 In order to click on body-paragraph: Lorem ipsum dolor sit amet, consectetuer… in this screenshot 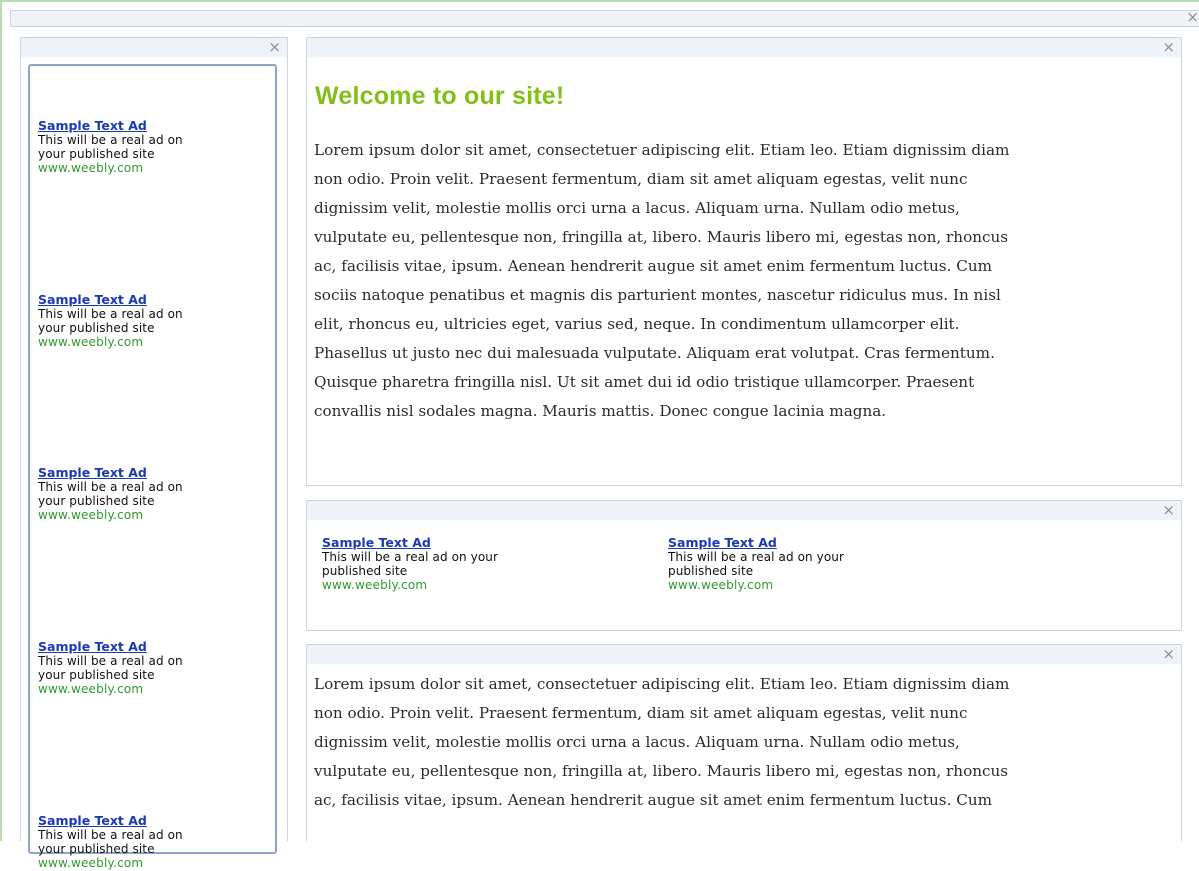, I will do `click(747, 742)`.